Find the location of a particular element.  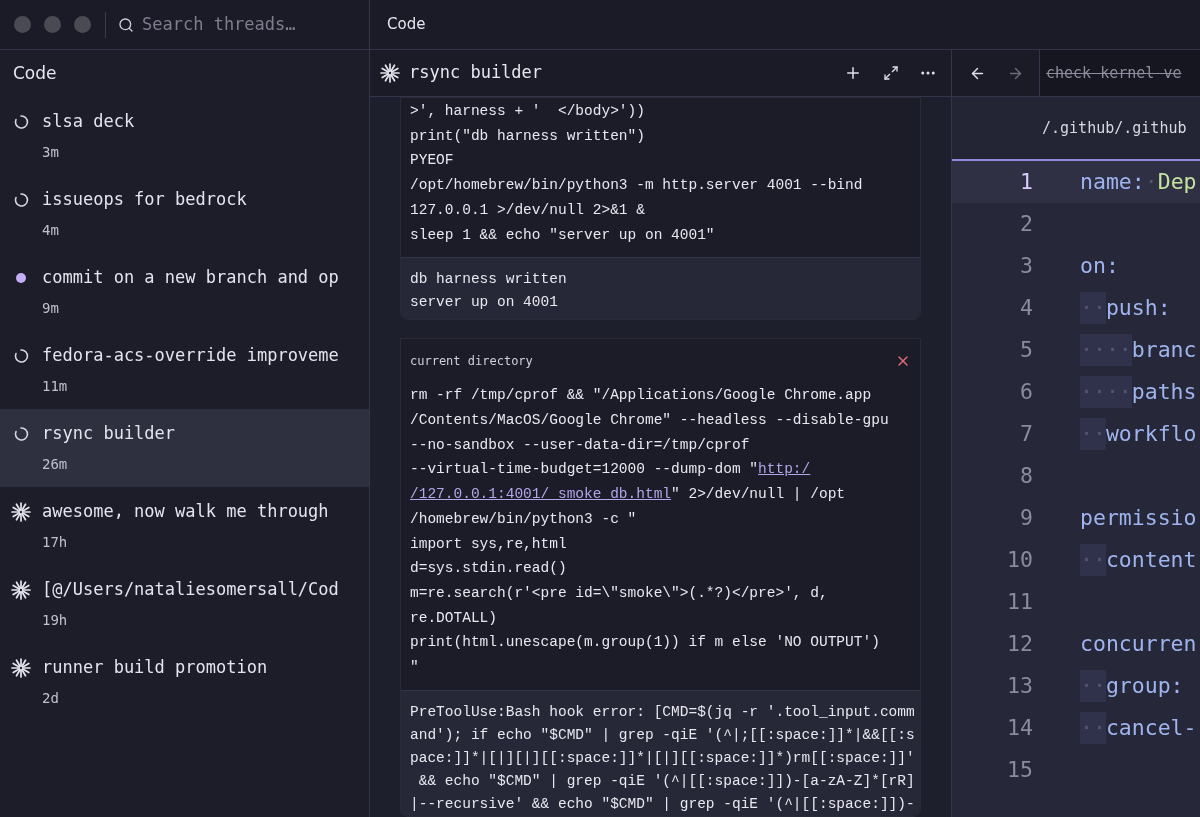

line-number: 7 is located at coordinates (1026, 433).